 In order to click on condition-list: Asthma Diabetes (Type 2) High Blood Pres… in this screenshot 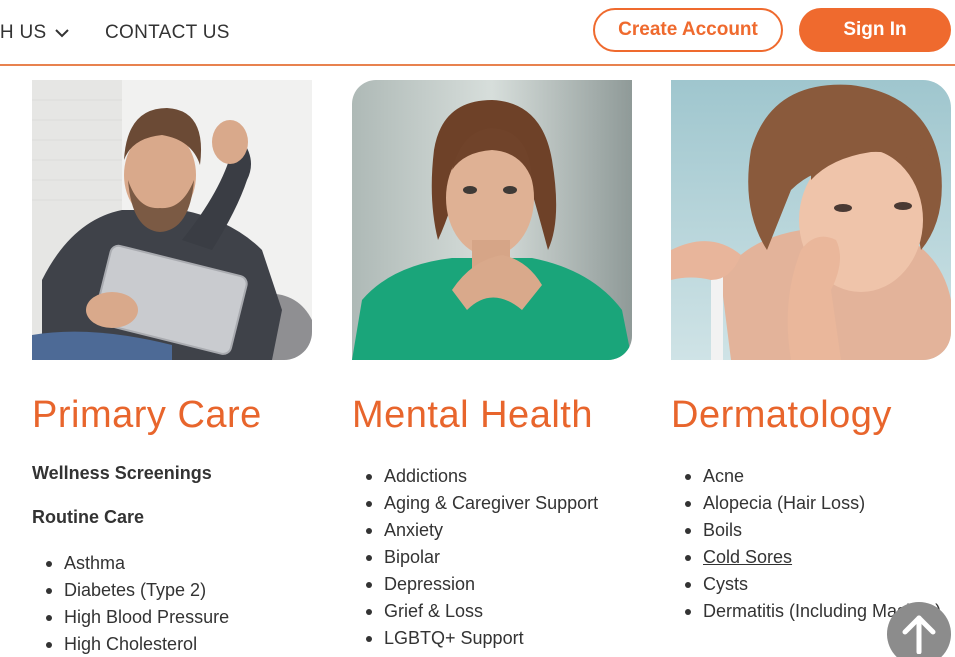, I will do `click(172, 603)`.